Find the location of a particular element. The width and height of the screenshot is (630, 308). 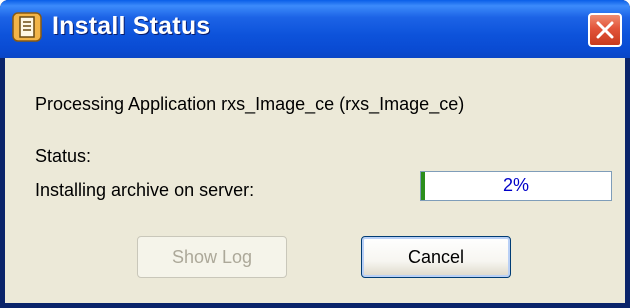

close-button is located at coordinates (605, 30).